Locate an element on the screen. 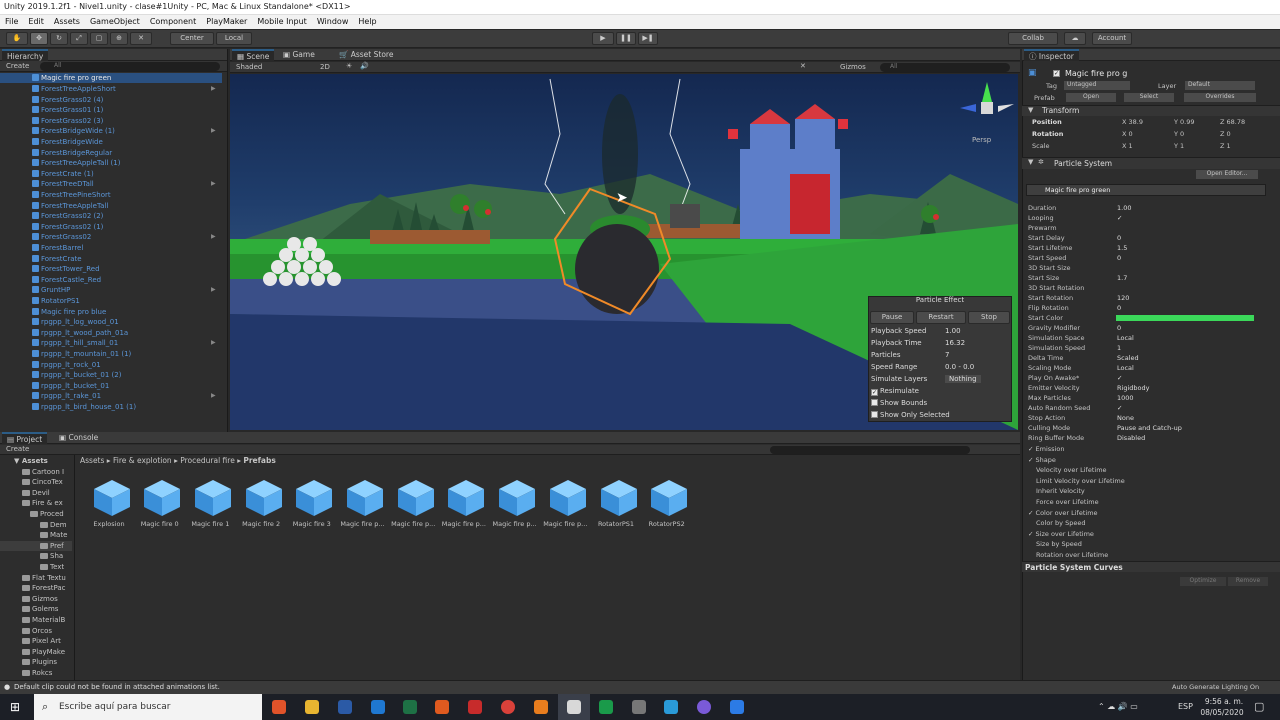 This screenshot has width=1280, height=720. hierarchy-item: ForestGrass02 (1) is located at coordinates (67, 226).